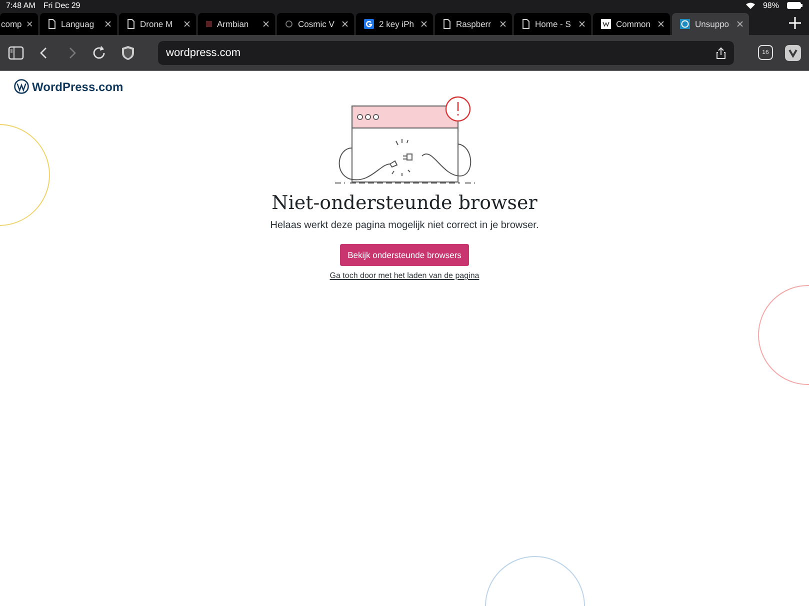 Image resolution: width=809 pixels, height=606 pixels. What do you see at coordinates (405, 203) in the screenshot?
I see `page-heading: Niet-ondersteunde browser` at bounding box center [405, 203].